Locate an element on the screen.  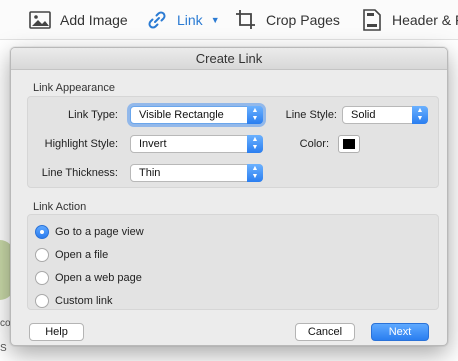
radio-open-file: Open a file is located at coordinates (71, 255).